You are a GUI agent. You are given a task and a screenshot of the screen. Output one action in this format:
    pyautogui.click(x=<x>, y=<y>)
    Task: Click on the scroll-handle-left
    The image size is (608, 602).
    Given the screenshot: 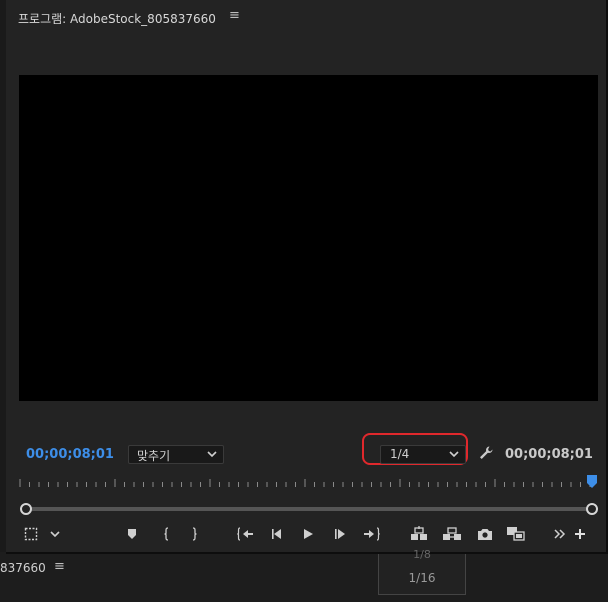 What is the action you would take?
    pyautogui.click(x=26, y=509)
    